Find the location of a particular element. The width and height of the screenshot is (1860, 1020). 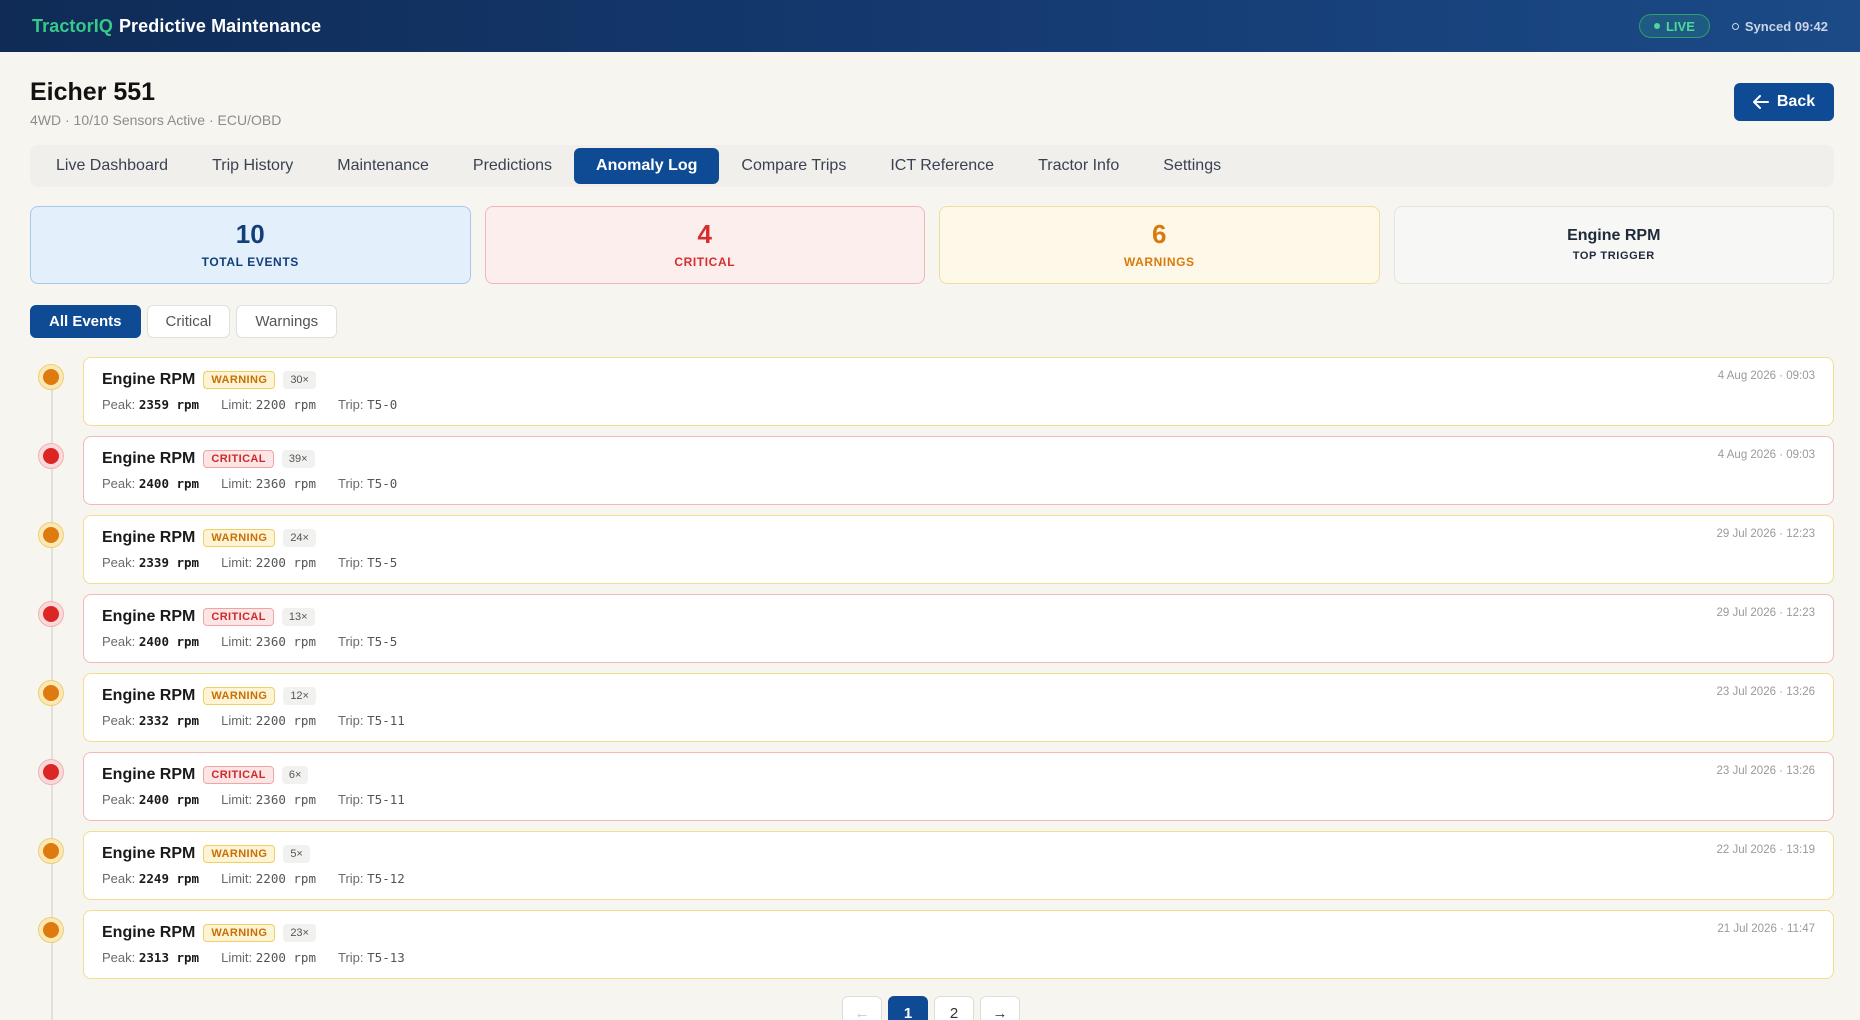

tab-maintenance: Maintenance is located at coordinates (383, 166).